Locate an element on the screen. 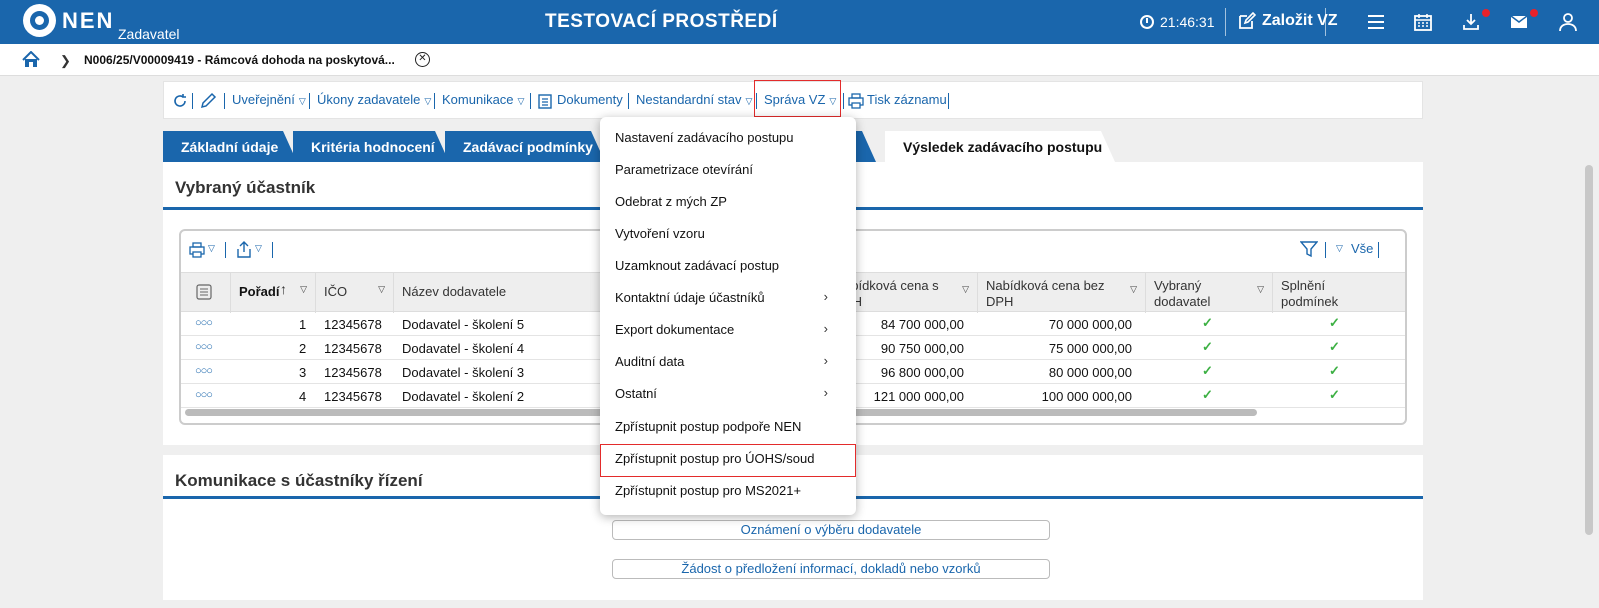  column-order-label: Pořadí is located at coordinates (259, 291).